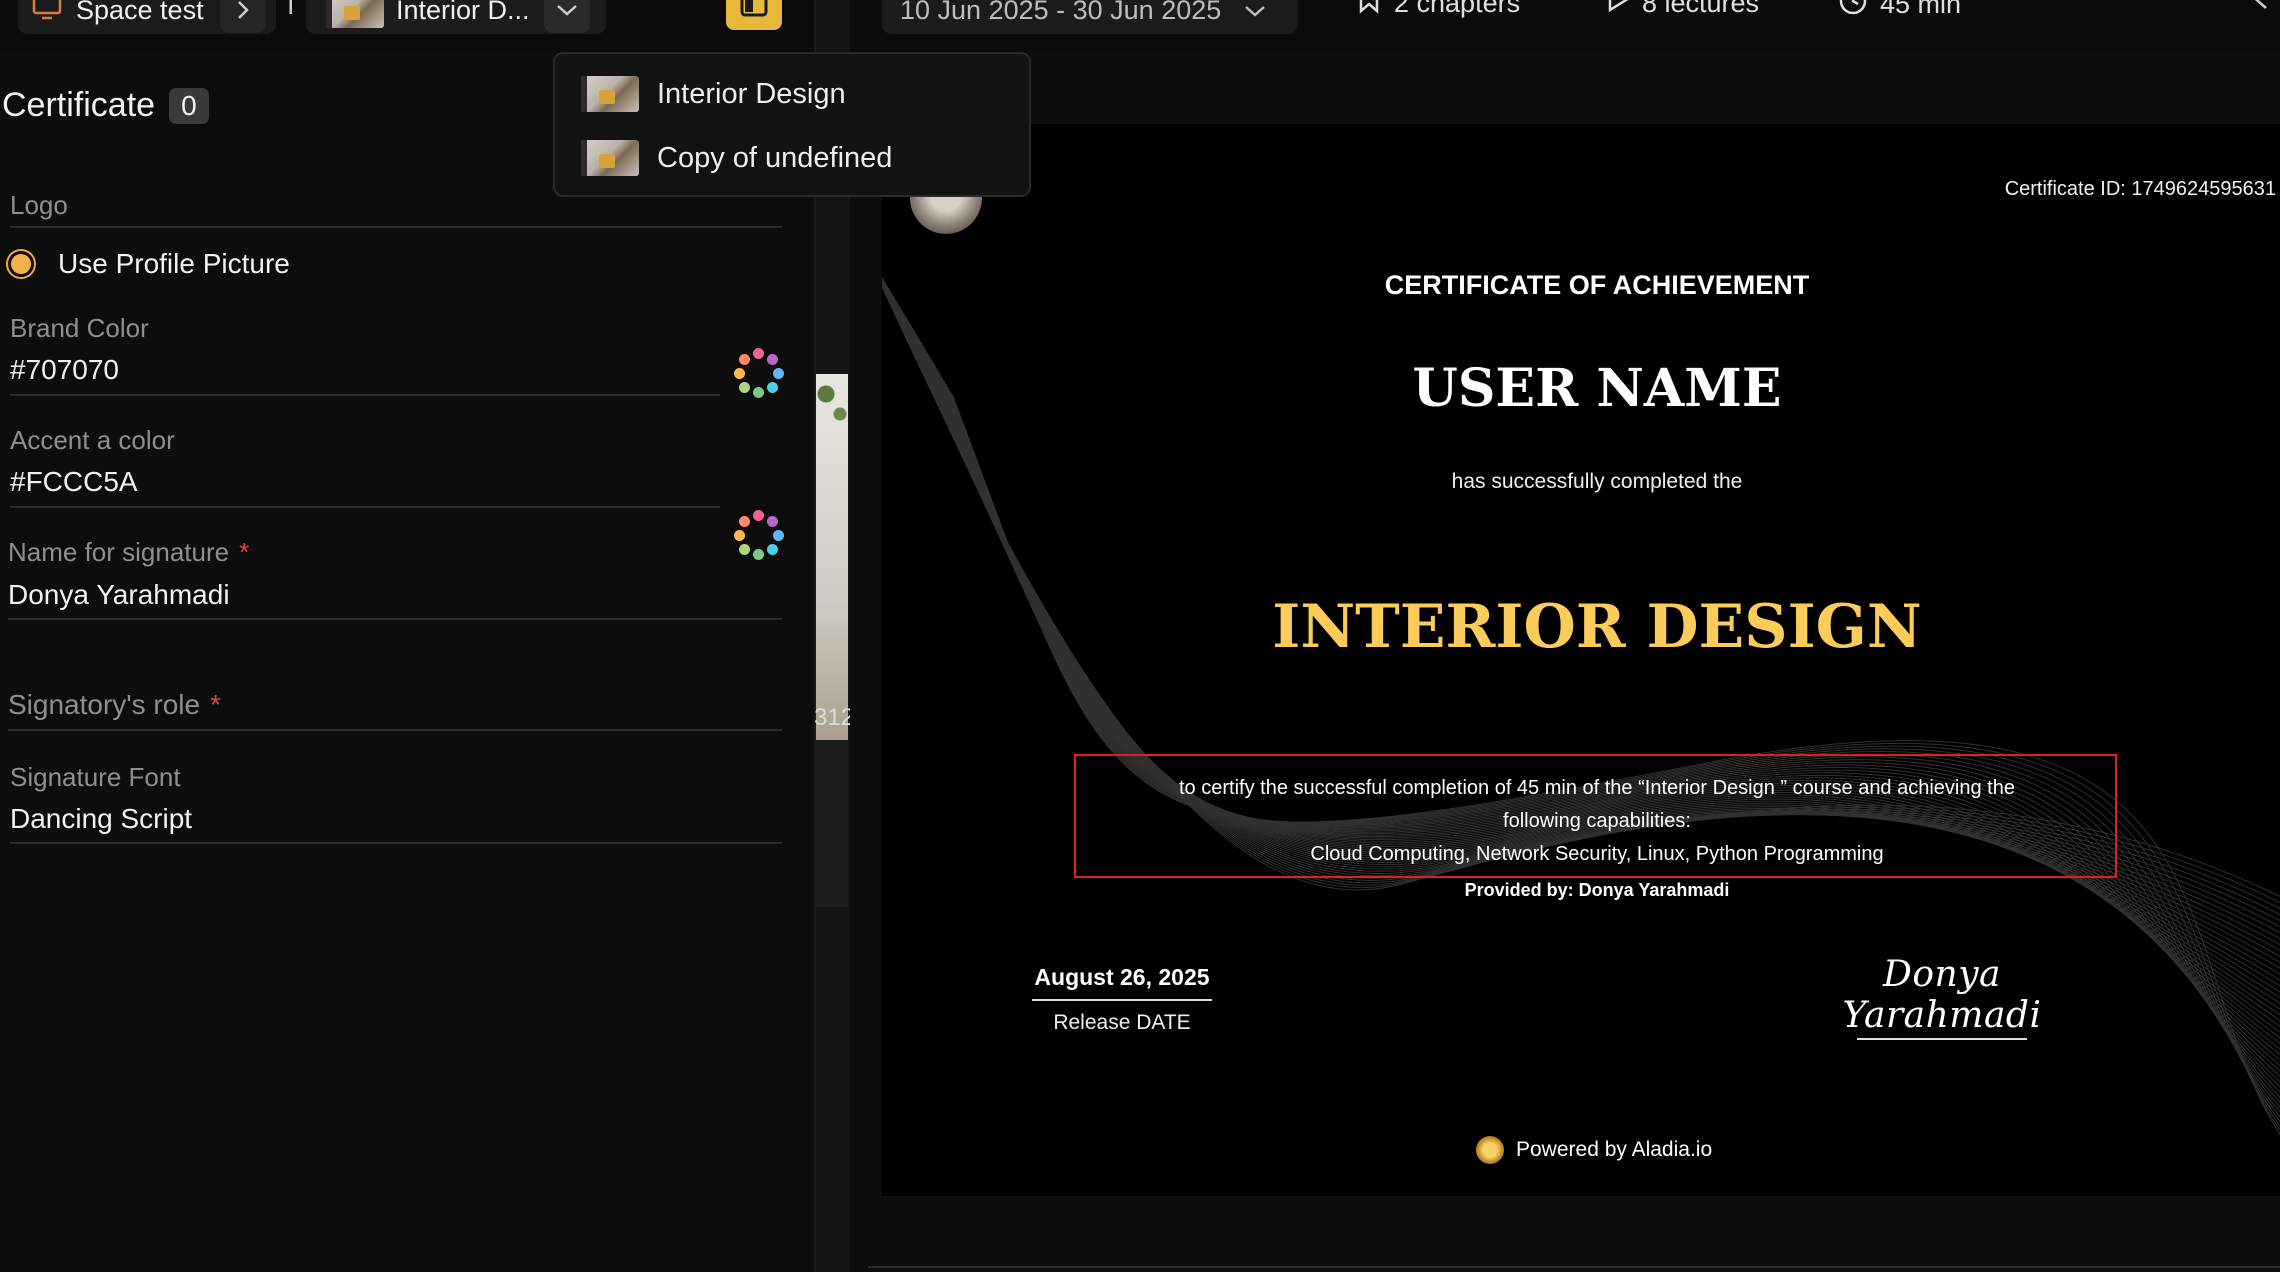  What do you see at coordinates (832, 823) in the screenshot?
I see `strip-footer` at bounding box center [832, 823].